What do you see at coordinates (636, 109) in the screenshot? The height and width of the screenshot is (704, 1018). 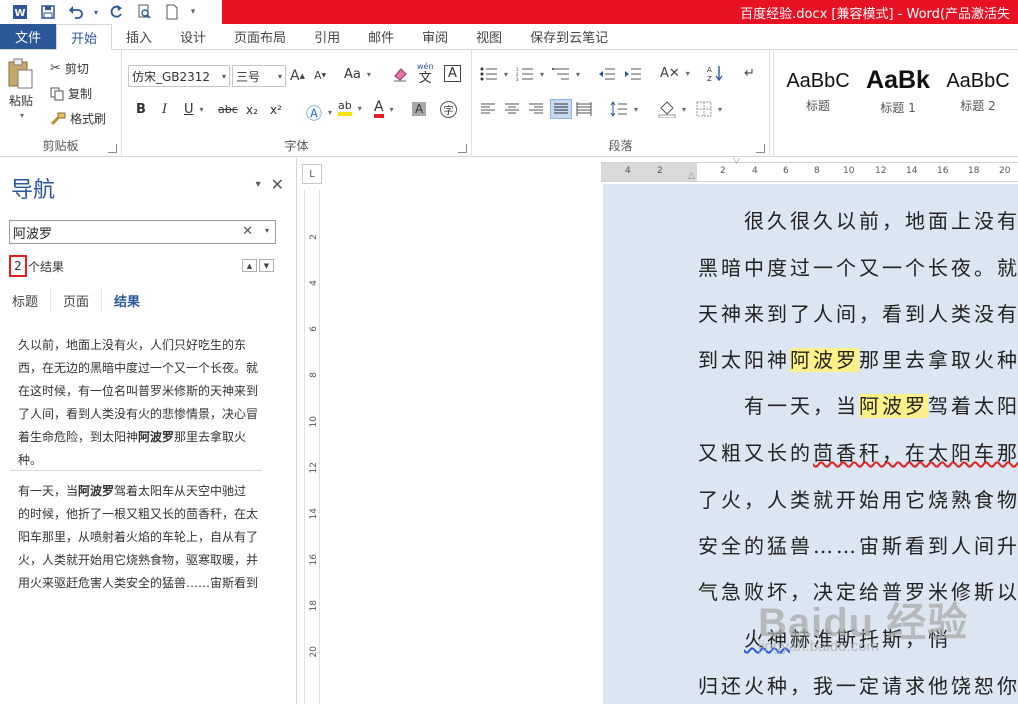 I see `line-spacing-dropdown-icon: ▾` at bounding box center [636, 109].